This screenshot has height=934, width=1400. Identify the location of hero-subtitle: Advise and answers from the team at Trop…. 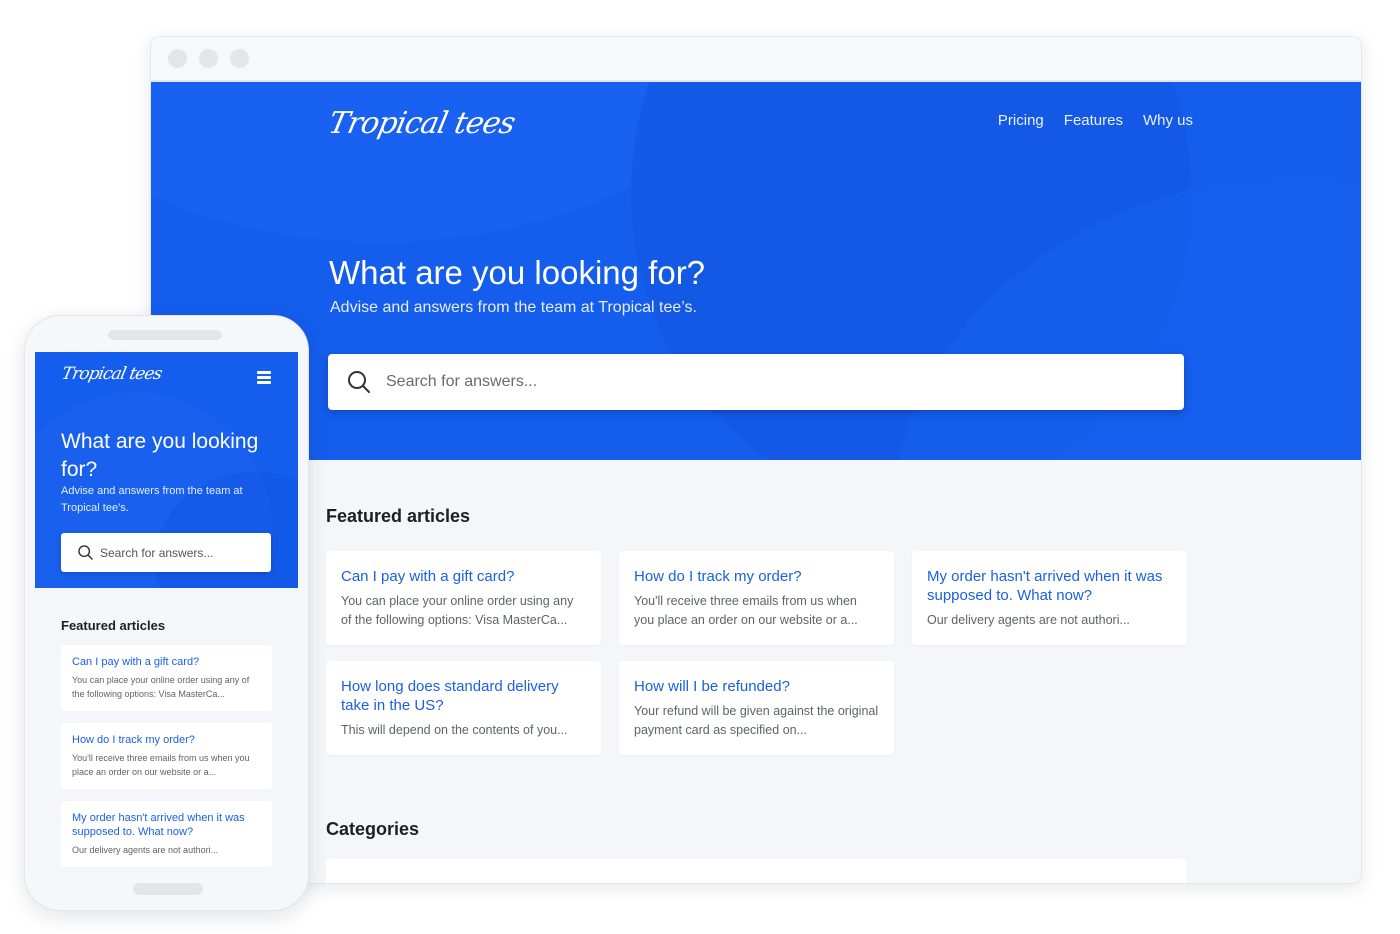
(513, 307).